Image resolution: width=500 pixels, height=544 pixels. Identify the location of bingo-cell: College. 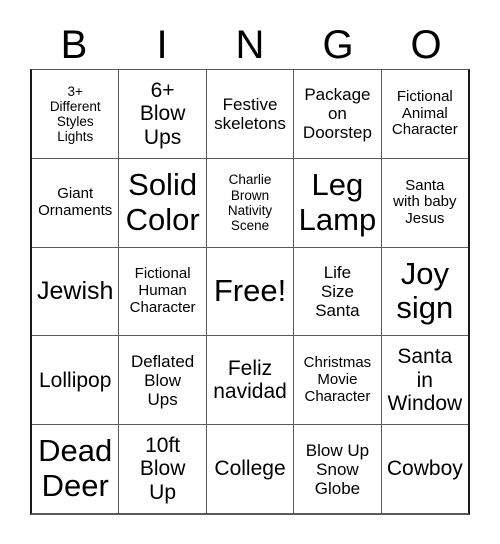
(249, 469).